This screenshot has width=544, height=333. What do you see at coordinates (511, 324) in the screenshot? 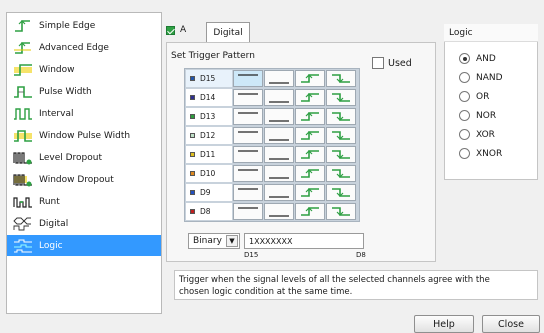
I see `close-button: Close` at bounding box center [511, 324].